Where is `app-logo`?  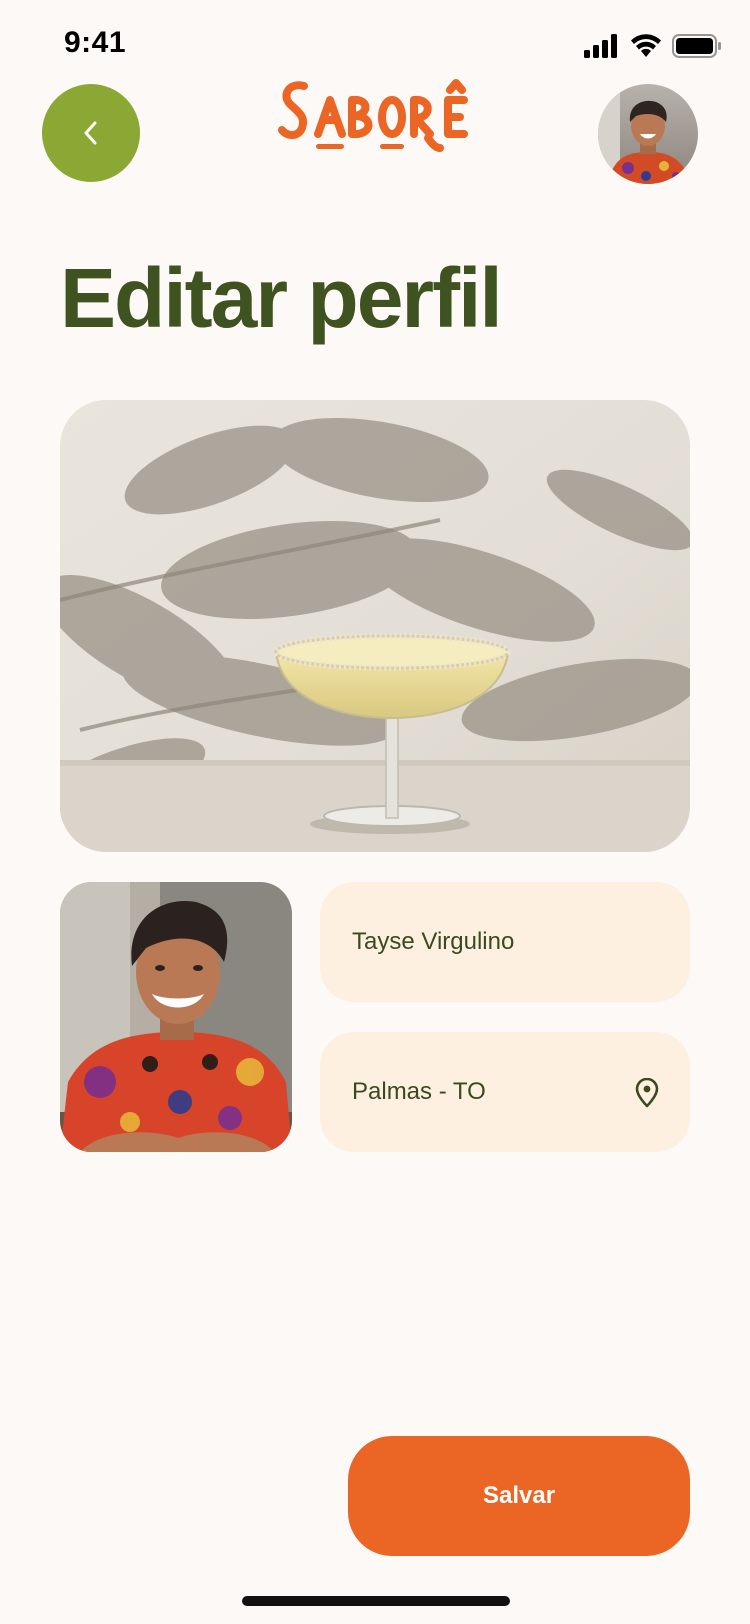
app-logo is located at coordinates (378, 116).